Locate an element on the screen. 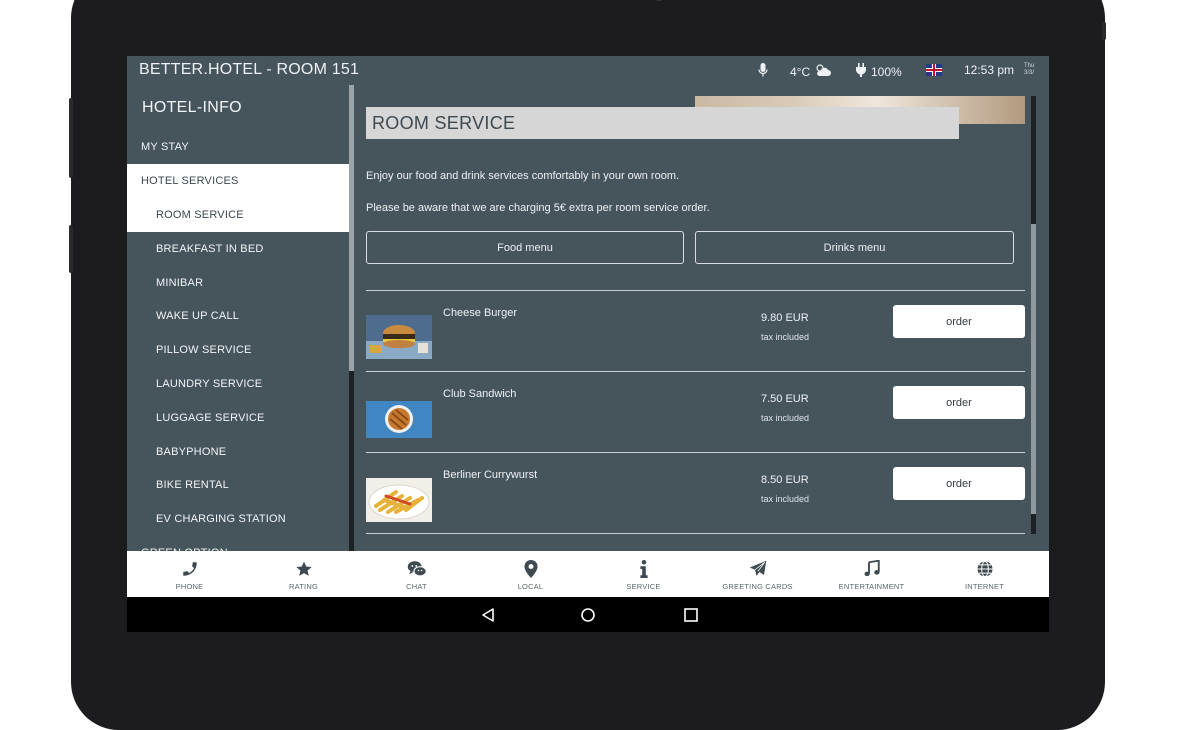 The image size is (1177, 730). sidebar-item-room-service: ROOM SERVICE is located at coordinates (238, 215).